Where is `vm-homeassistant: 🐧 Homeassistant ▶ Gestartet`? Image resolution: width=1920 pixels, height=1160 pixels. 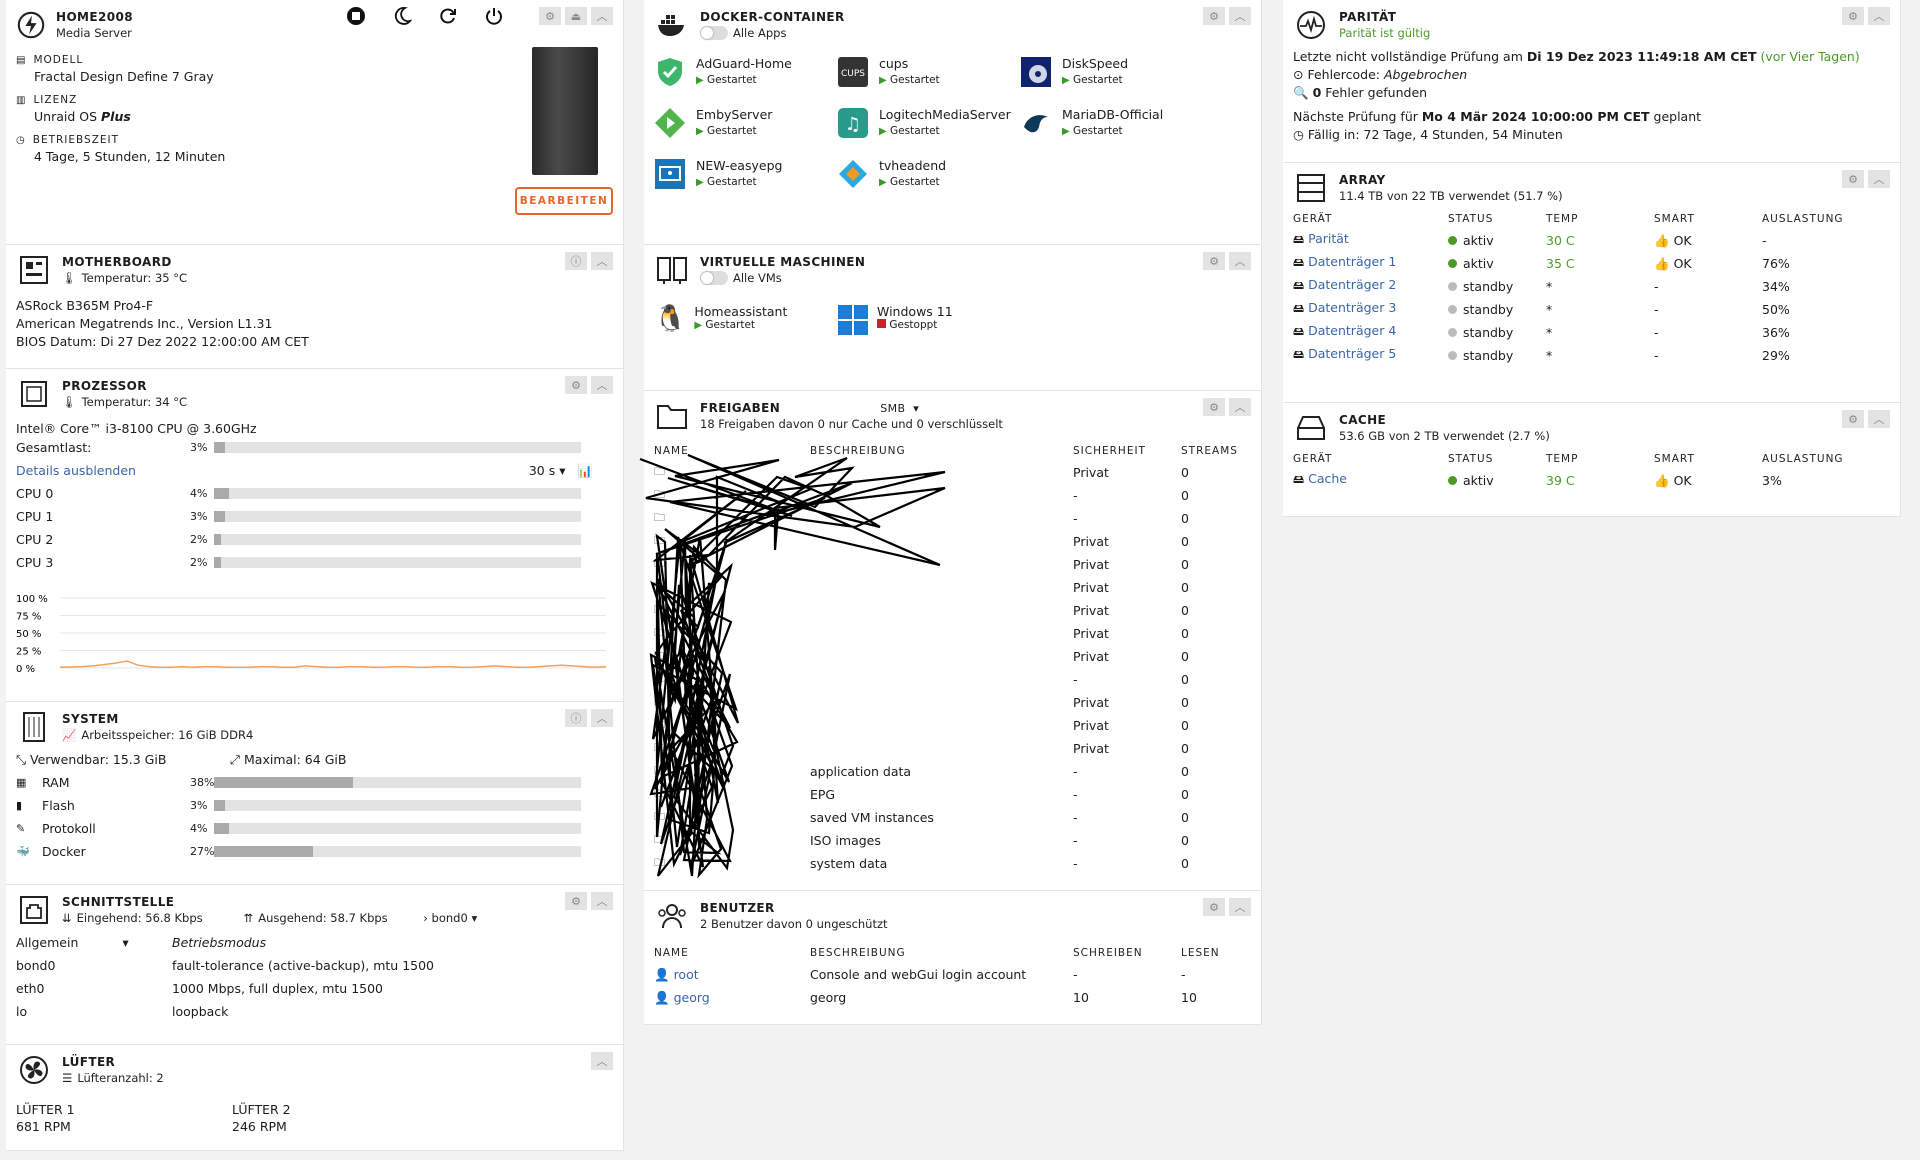
vm-homeassistant: 🐧 Homeassistant ▶ Gestartet is located at coordinates (745, 321).